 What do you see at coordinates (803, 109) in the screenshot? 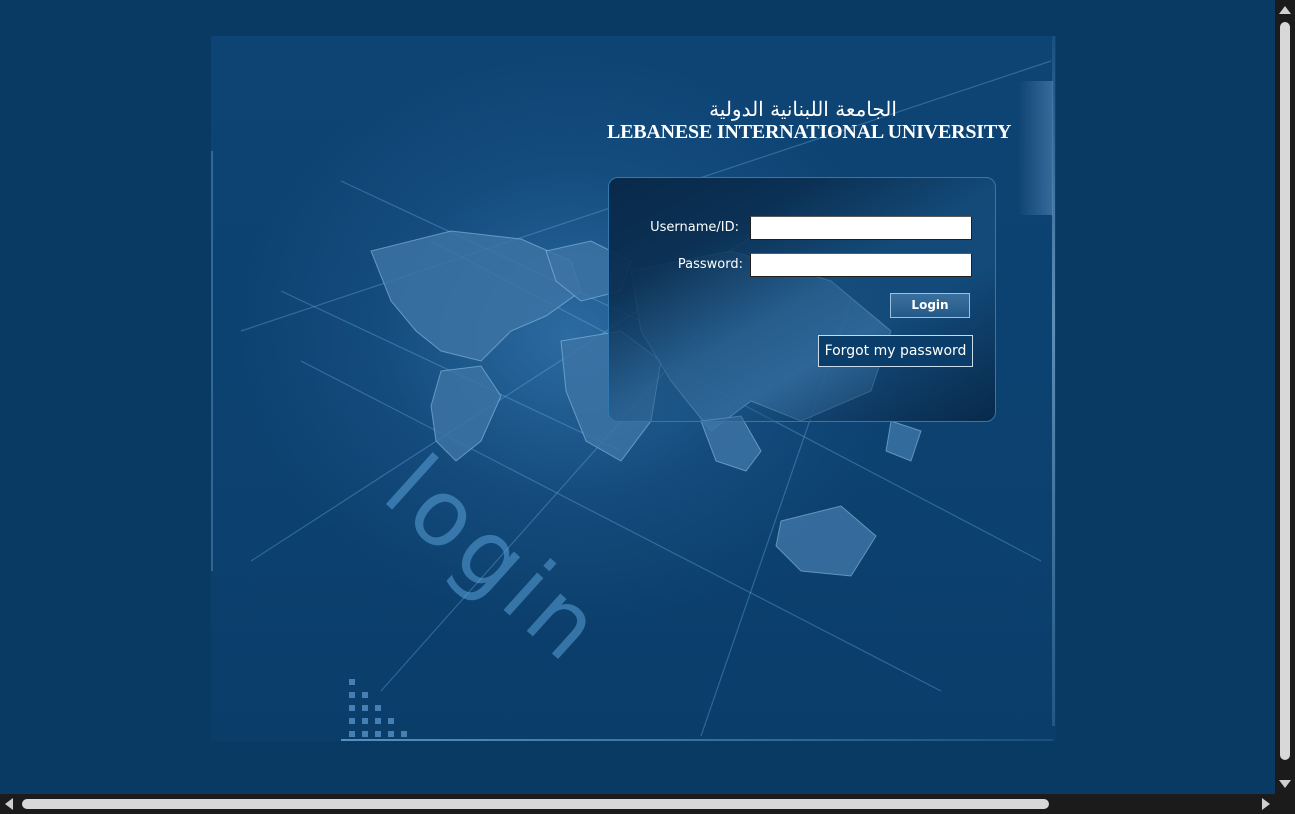
I see `logo-arabic-text: الجامعة اللبنانية الدولية` at bounding box center [803, 109].